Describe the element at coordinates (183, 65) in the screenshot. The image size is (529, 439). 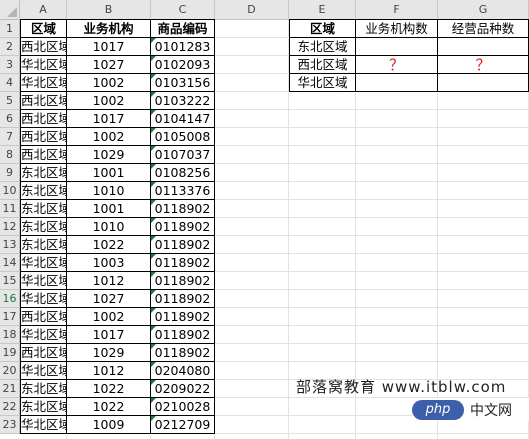
I see `table-cell: 0102093` at that location.